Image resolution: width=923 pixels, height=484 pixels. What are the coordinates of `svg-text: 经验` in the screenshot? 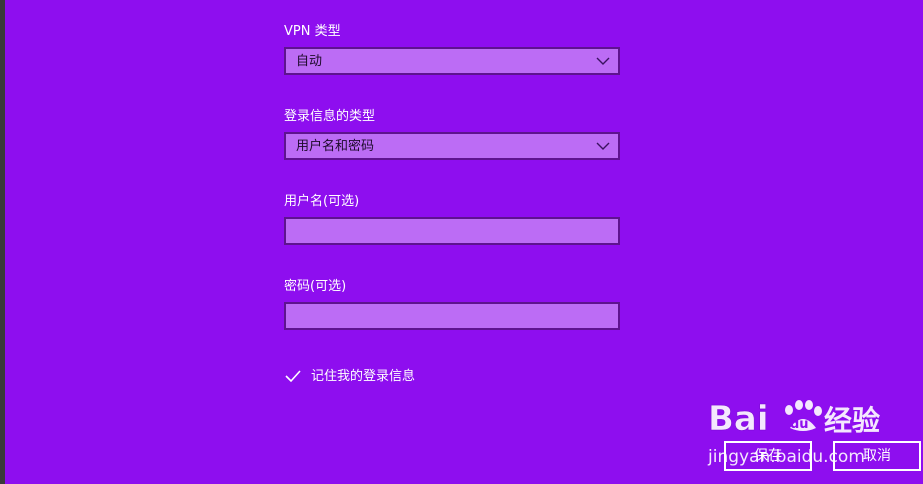 It's located at (852, 420).